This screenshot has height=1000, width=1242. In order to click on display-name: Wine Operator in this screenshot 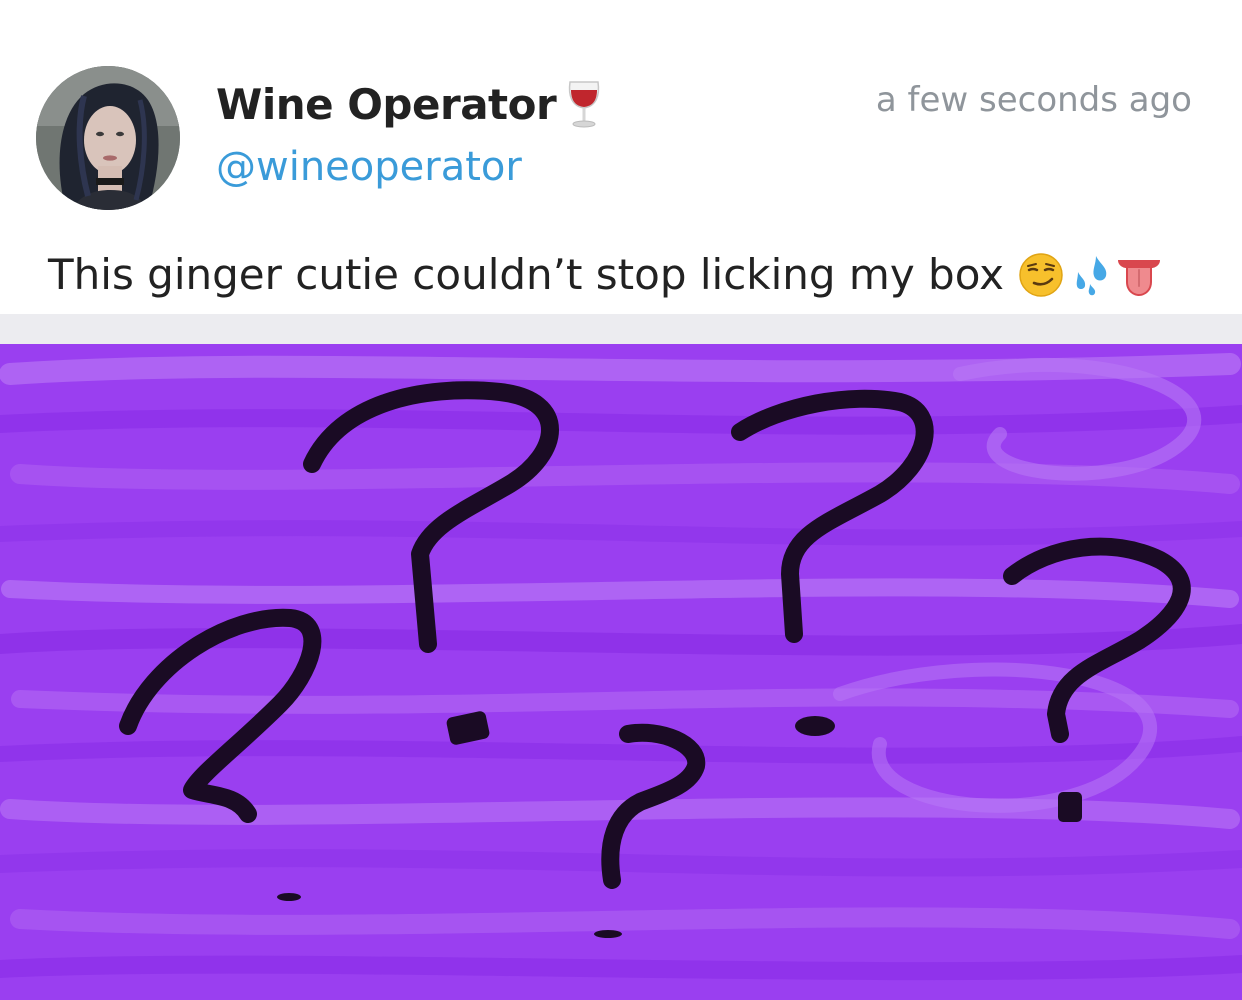, I will do `click(410, 104)`.